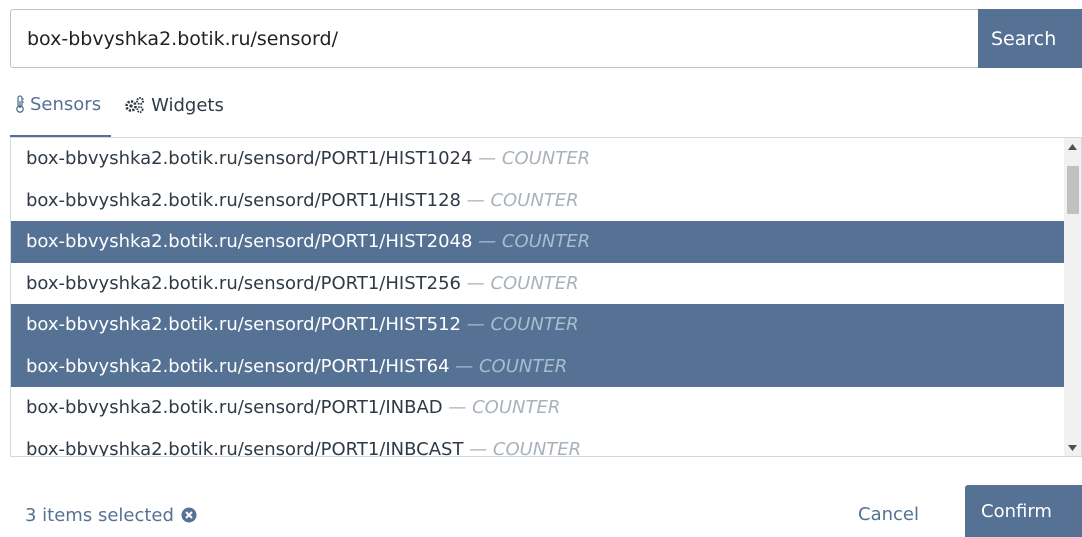 The height and width of the screenshot is (537, 1082). I want to click on scrollbar, so click(1072, 297).